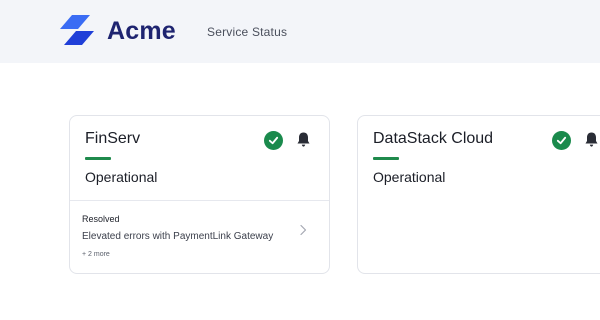 The width and height of the screenshot is (600, 320). I want to click on incident-title: Resolved, so click(101, 219).